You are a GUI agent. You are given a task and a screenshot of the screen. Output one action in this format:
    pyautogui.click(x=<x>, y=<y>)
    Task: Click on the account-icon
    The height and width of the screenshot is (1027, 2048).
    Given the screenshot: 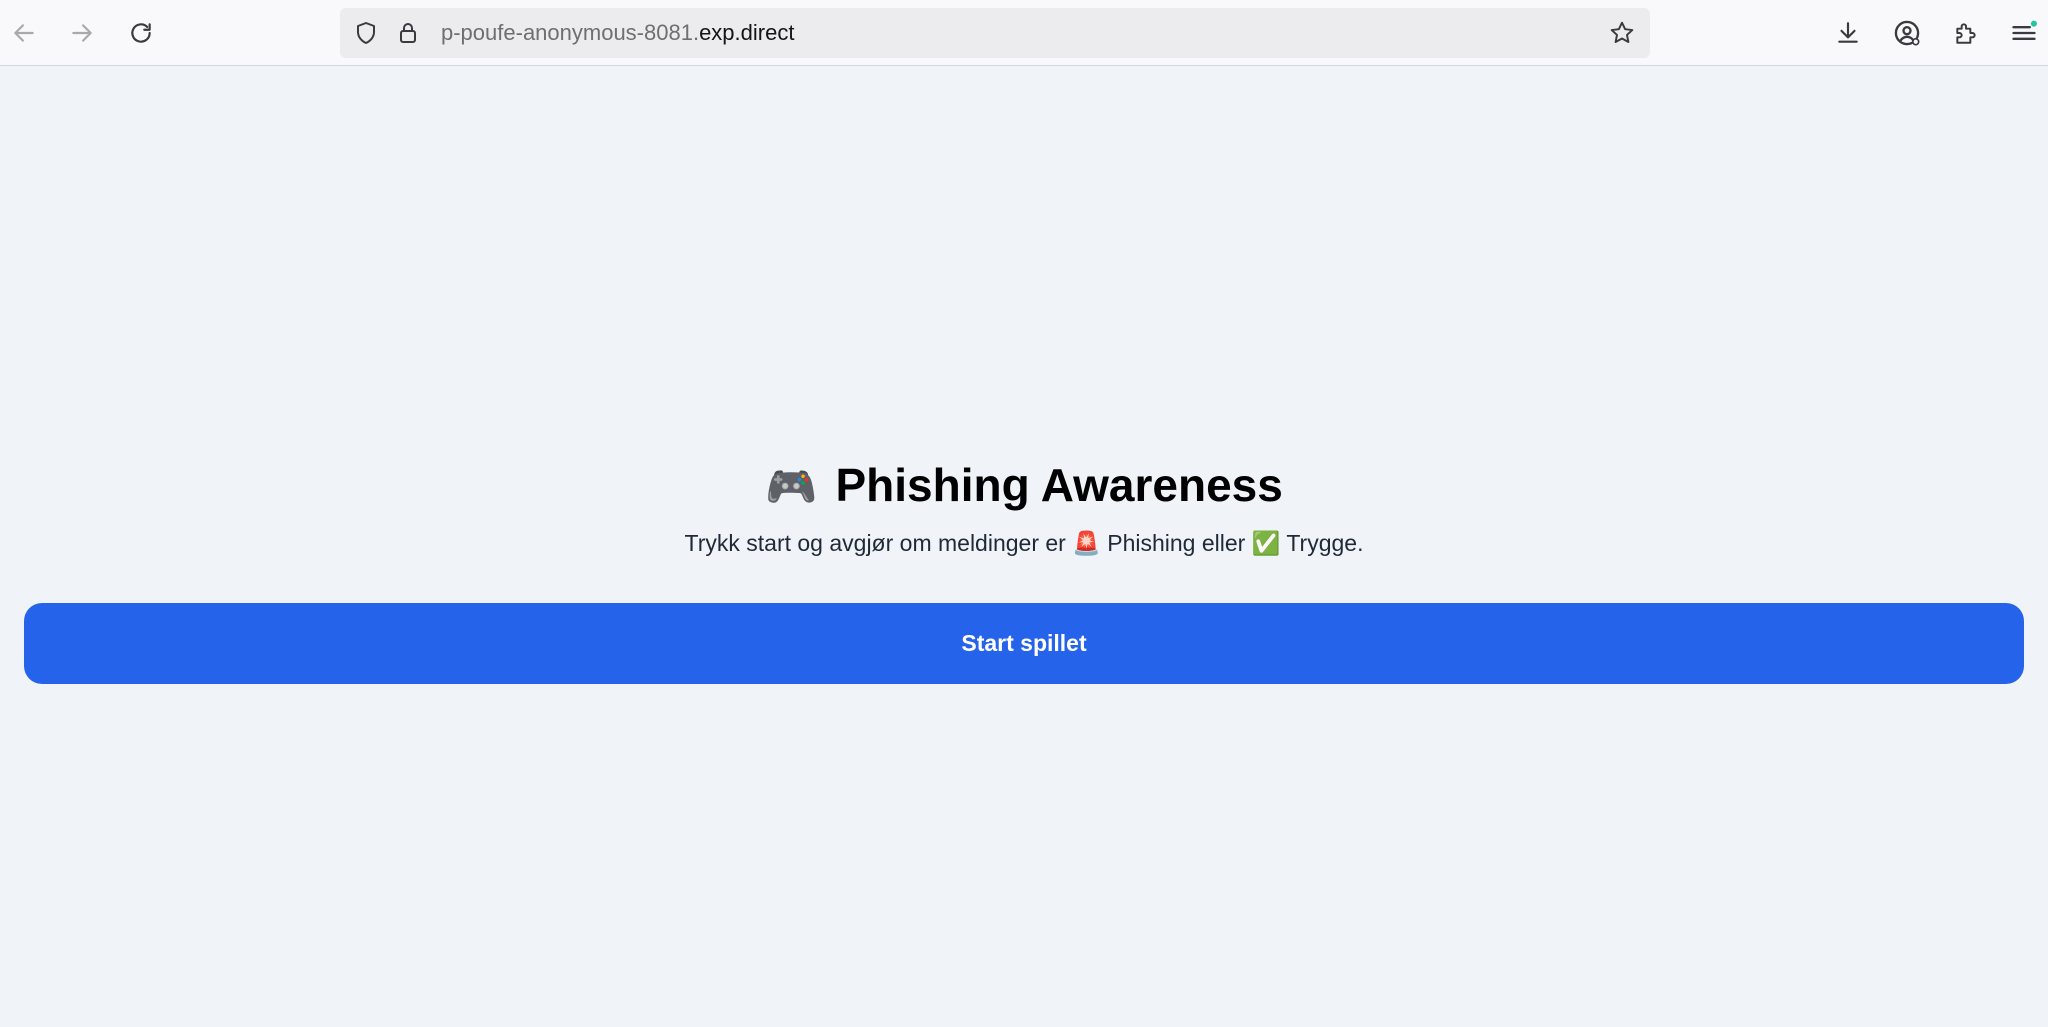 What is the action you would take?
    pyautogui.click(x=1907, y=33)
    